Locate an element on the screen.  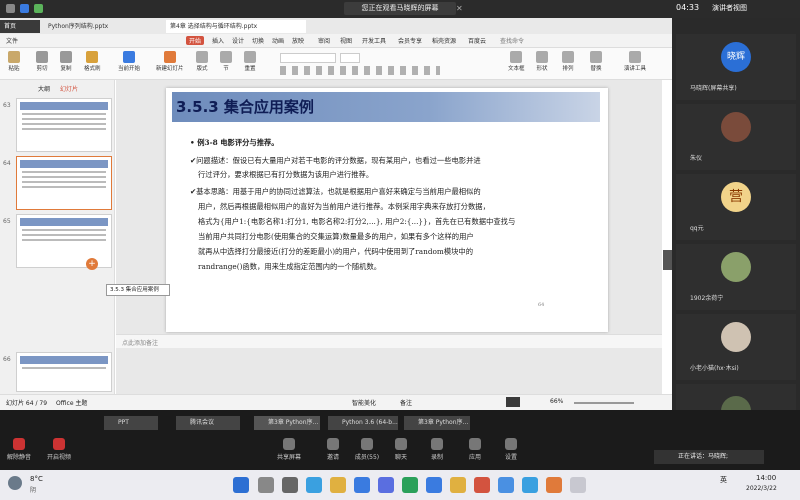
participant-name: 马晓辉(屏幕共享) is located at coordinates (713, 88).